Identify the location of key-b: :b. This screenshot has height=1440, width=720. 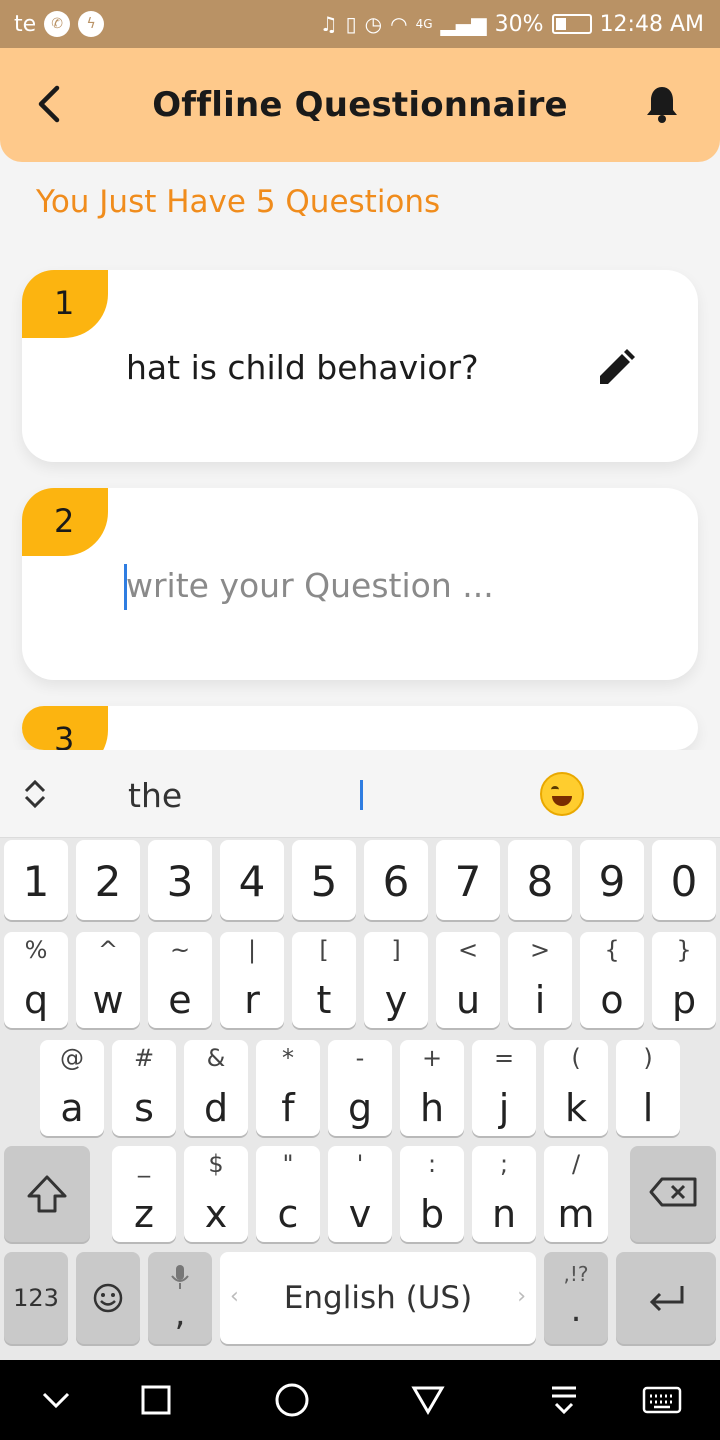
(432, 1194).